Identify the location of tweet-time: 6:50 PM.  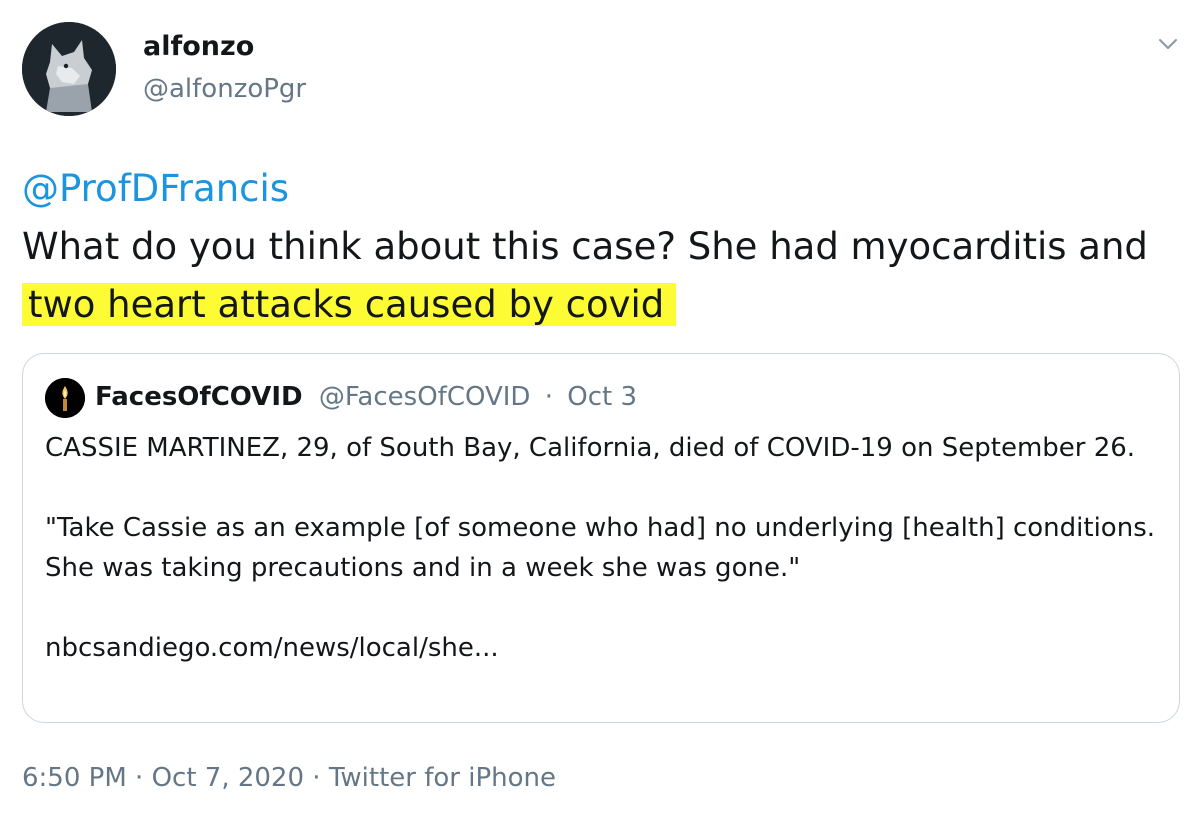
(74, 778).